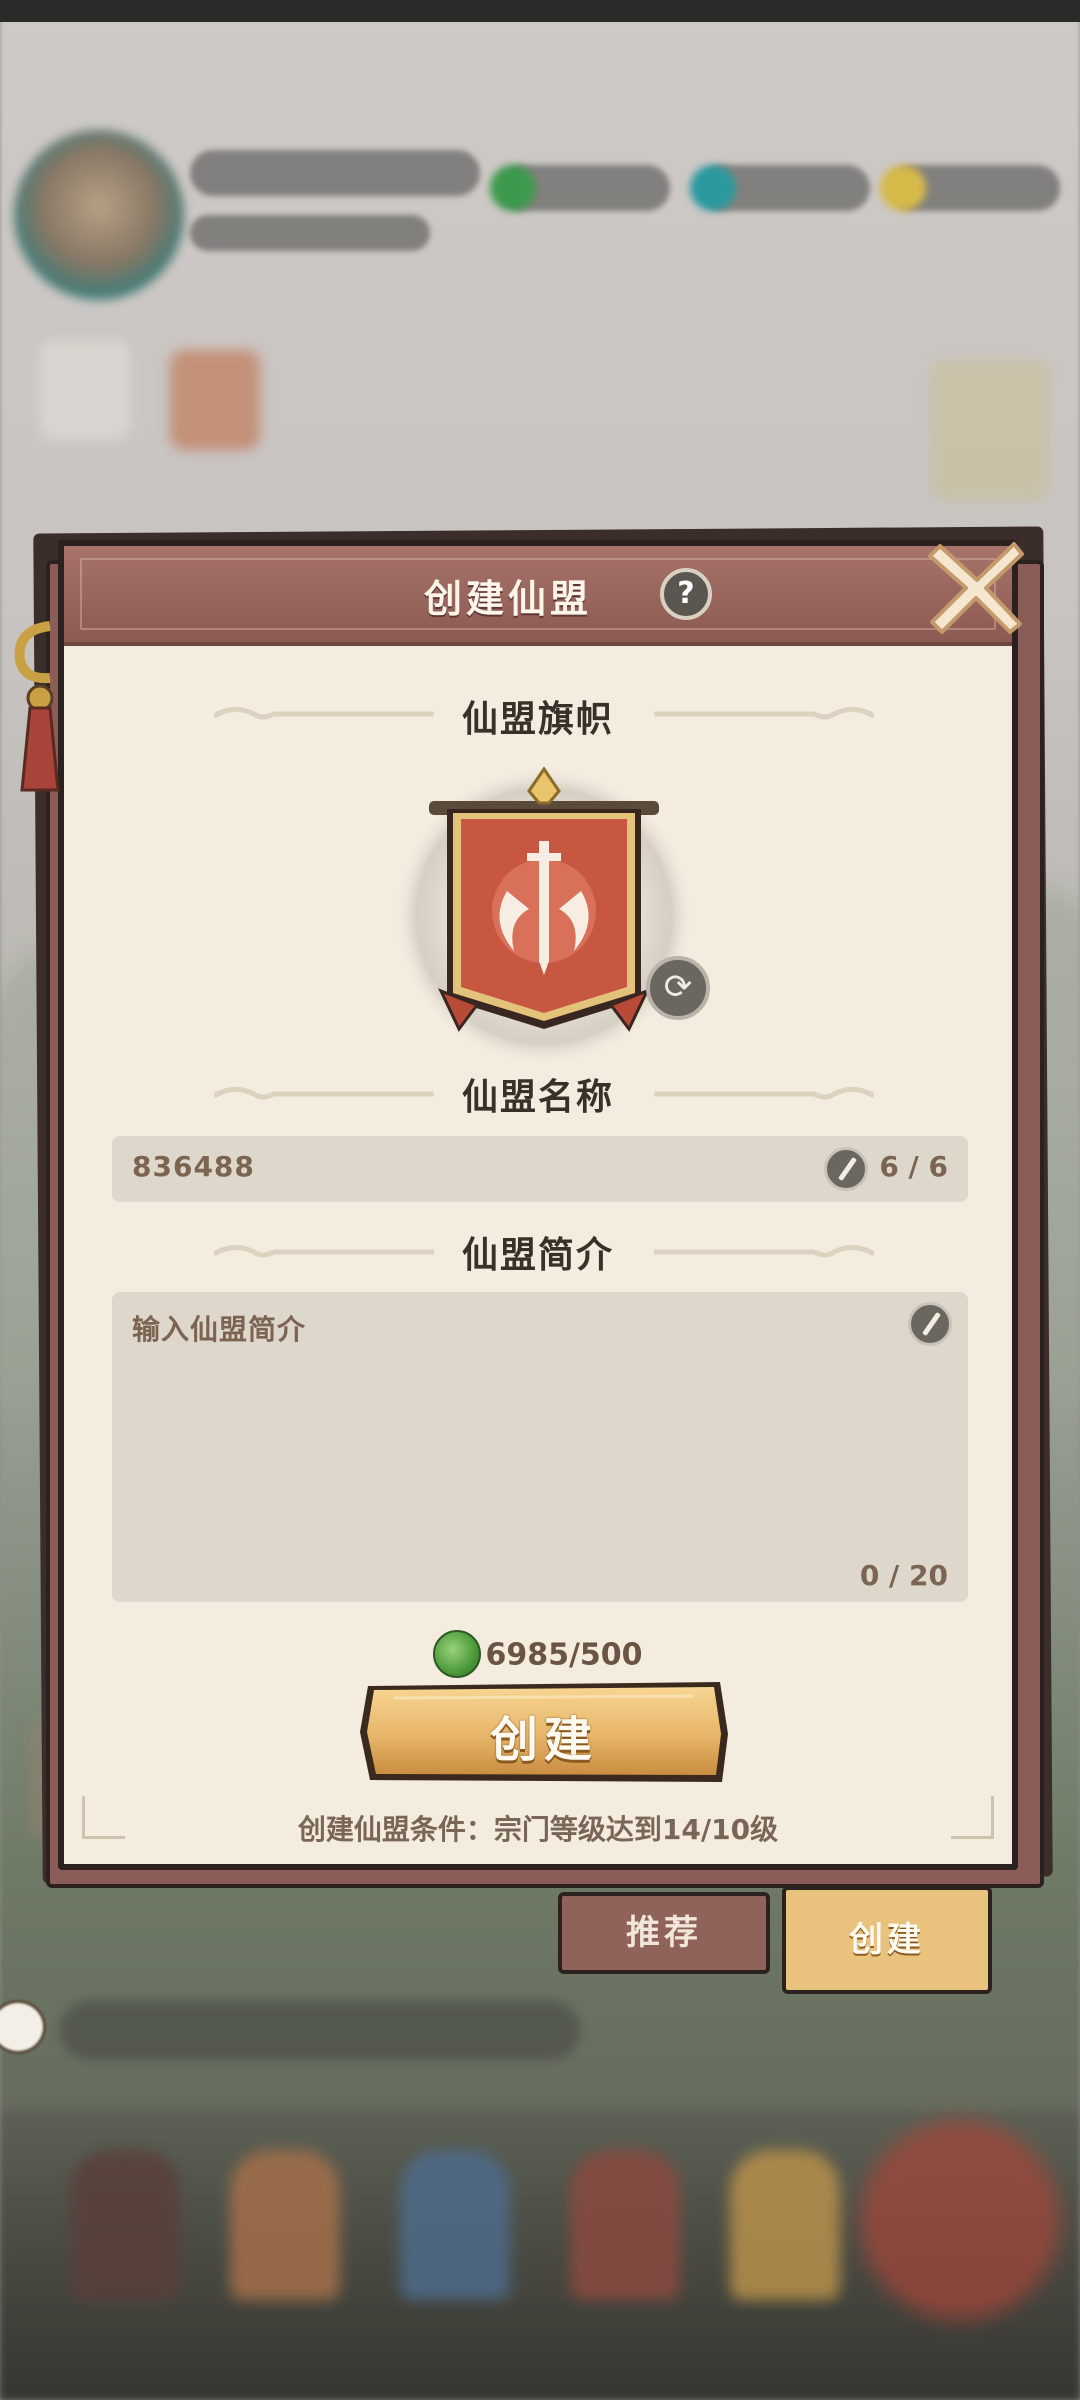  I want to click on name-char-count: 6 / 6, so click(913, 1166).